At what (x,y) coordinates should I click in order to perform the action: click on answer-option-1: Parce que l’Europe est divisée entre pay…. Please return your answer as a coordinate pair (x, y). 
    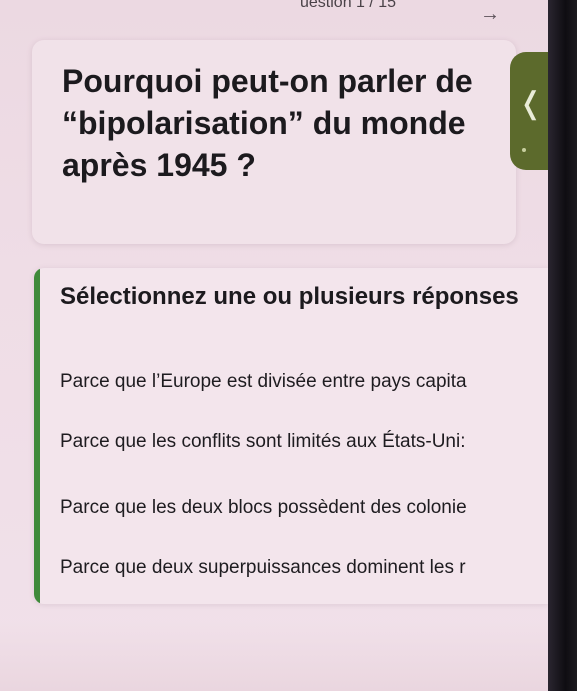
    Looking at the image, I should click on (304, 382).